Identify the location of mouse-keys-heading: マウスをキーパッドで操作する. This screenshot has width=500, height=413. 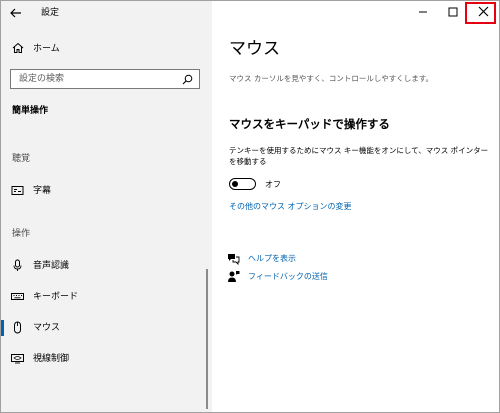
(309, 124).